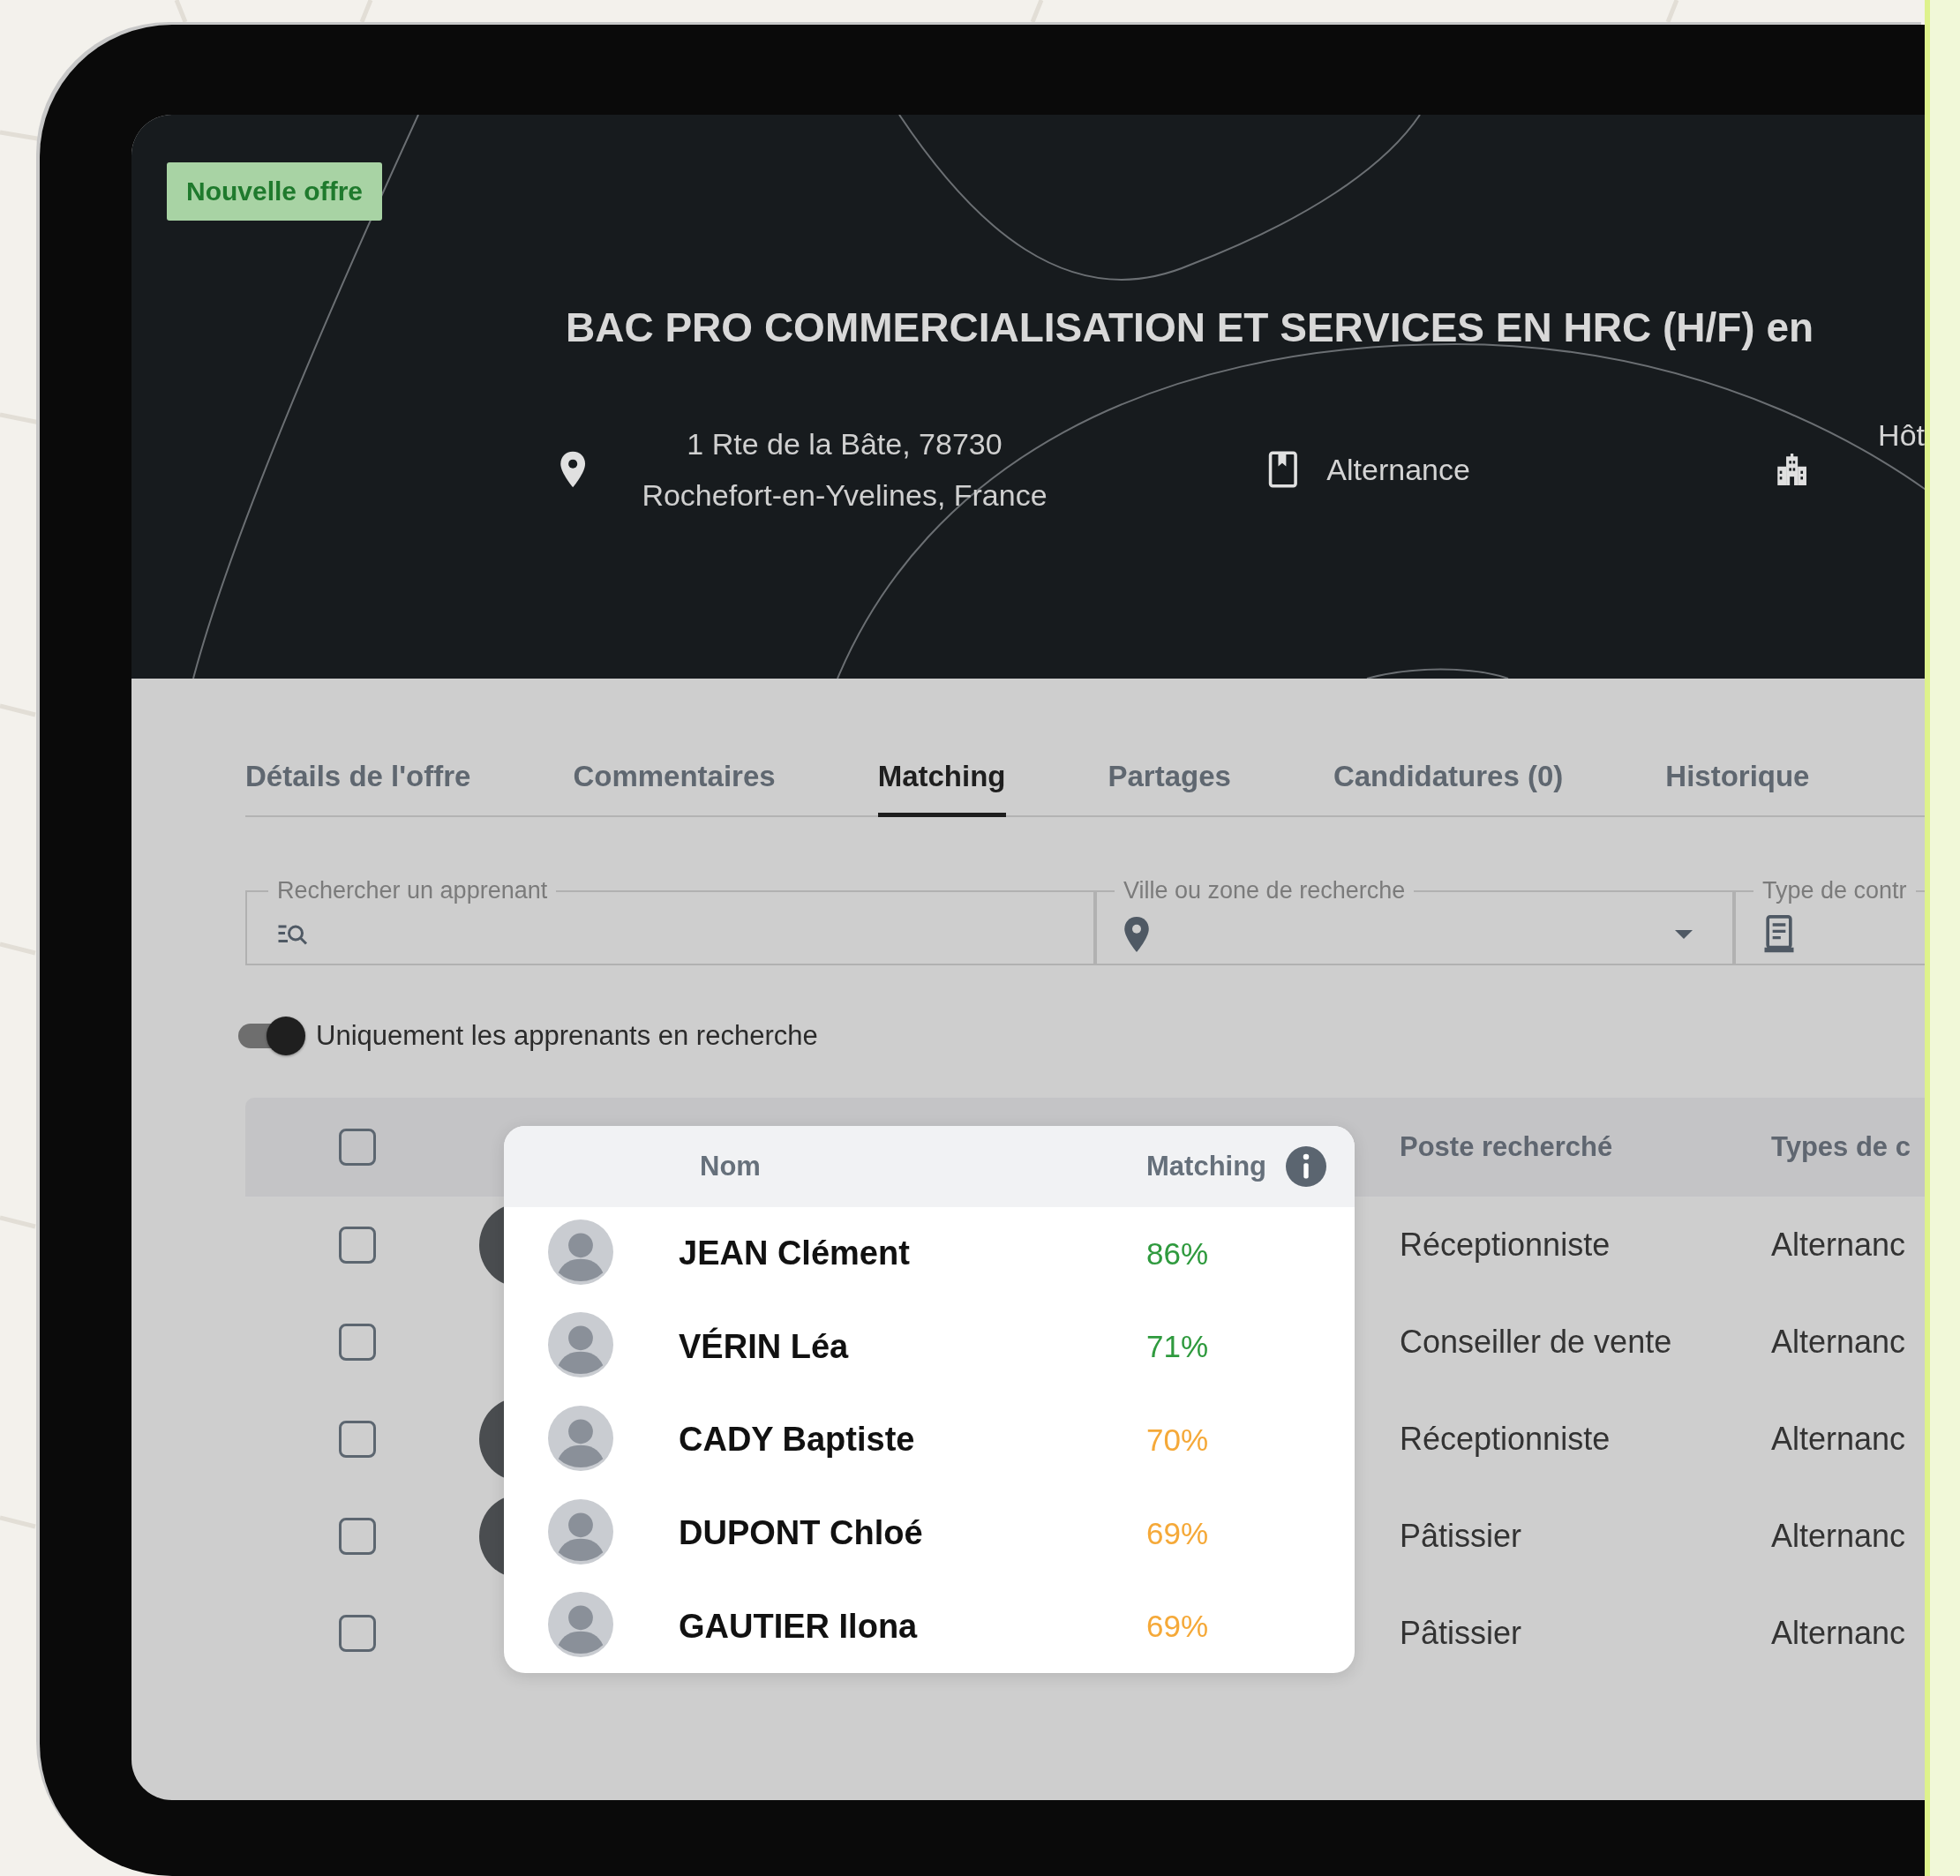 This screenshot has width=1960, height=1876. Describe the element at coordinates (1170, 789) in the screenshot. I see `tab: Partages` at that location.